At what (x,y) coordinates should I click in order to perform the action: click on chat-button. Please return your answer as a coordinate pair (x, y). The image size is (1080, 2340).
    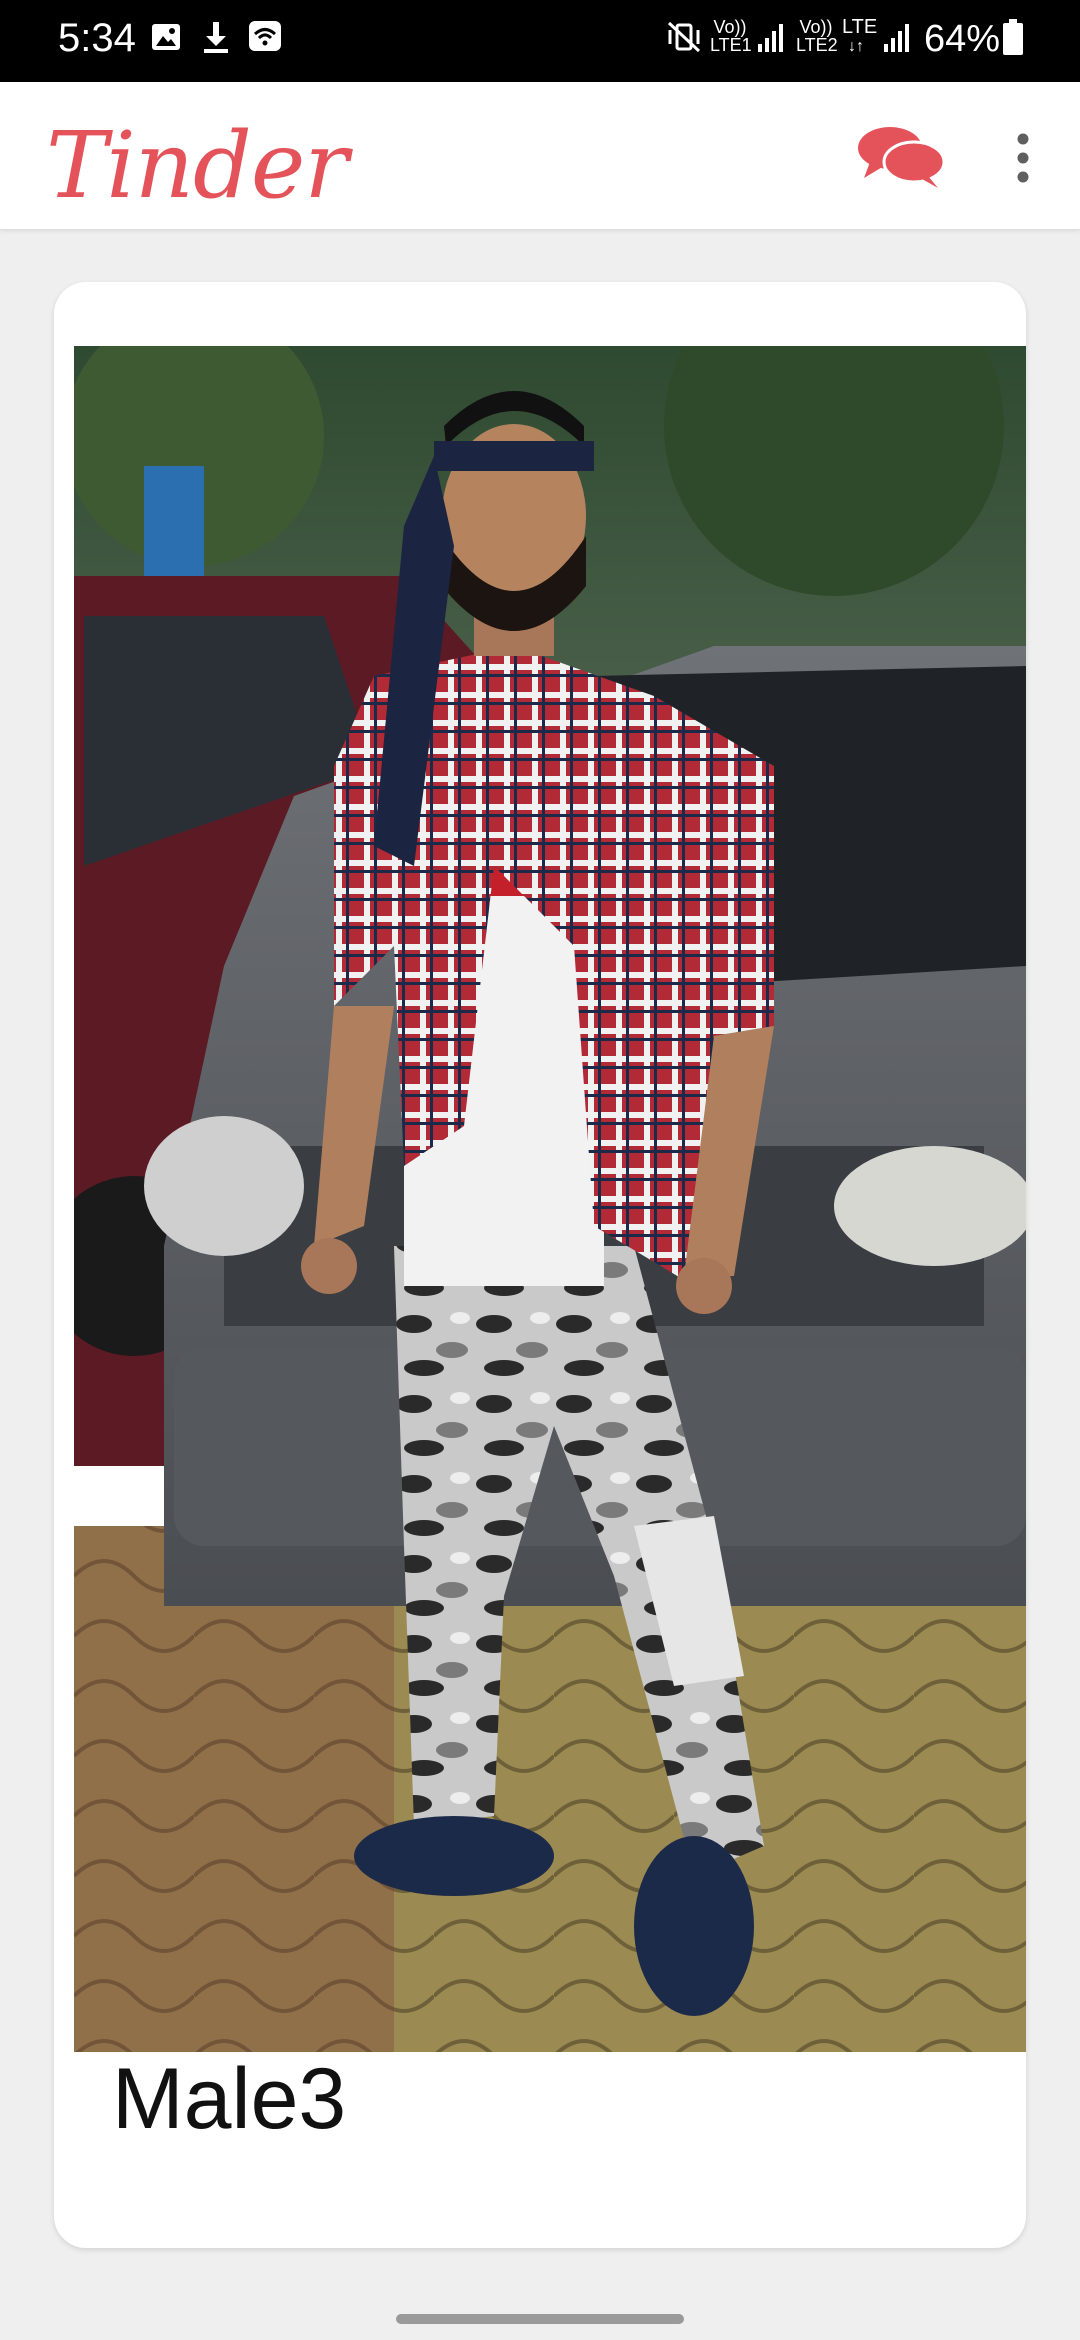
    Looking at the image, I should click on (901, 157).